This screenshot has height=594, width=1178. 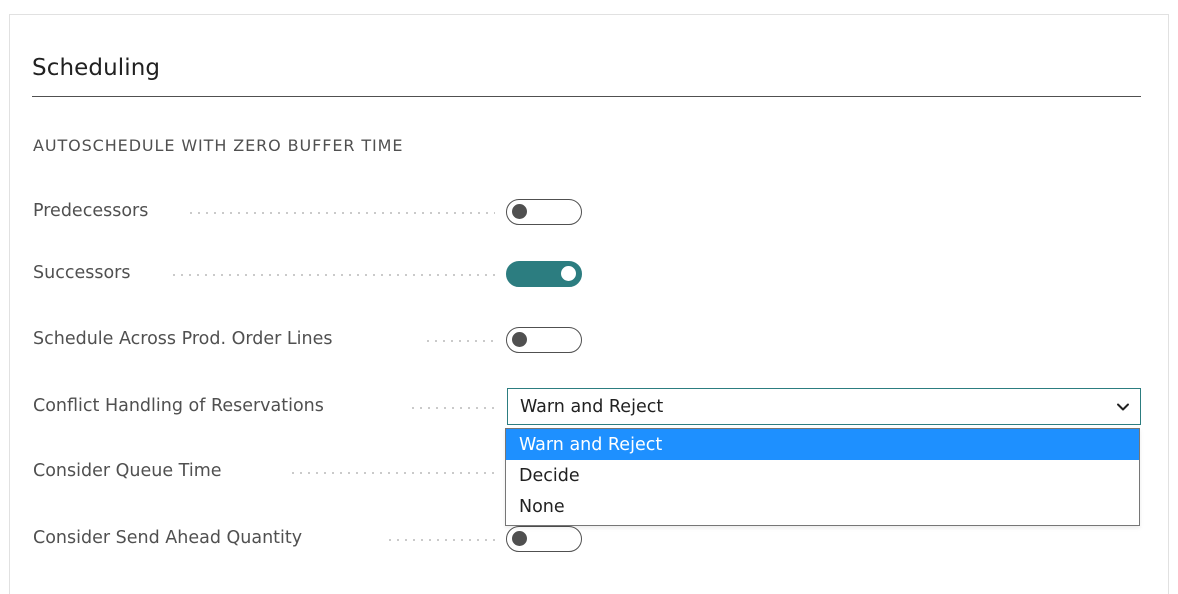 I want to click on chevron-down-icon, so click(x=1123, y=407).